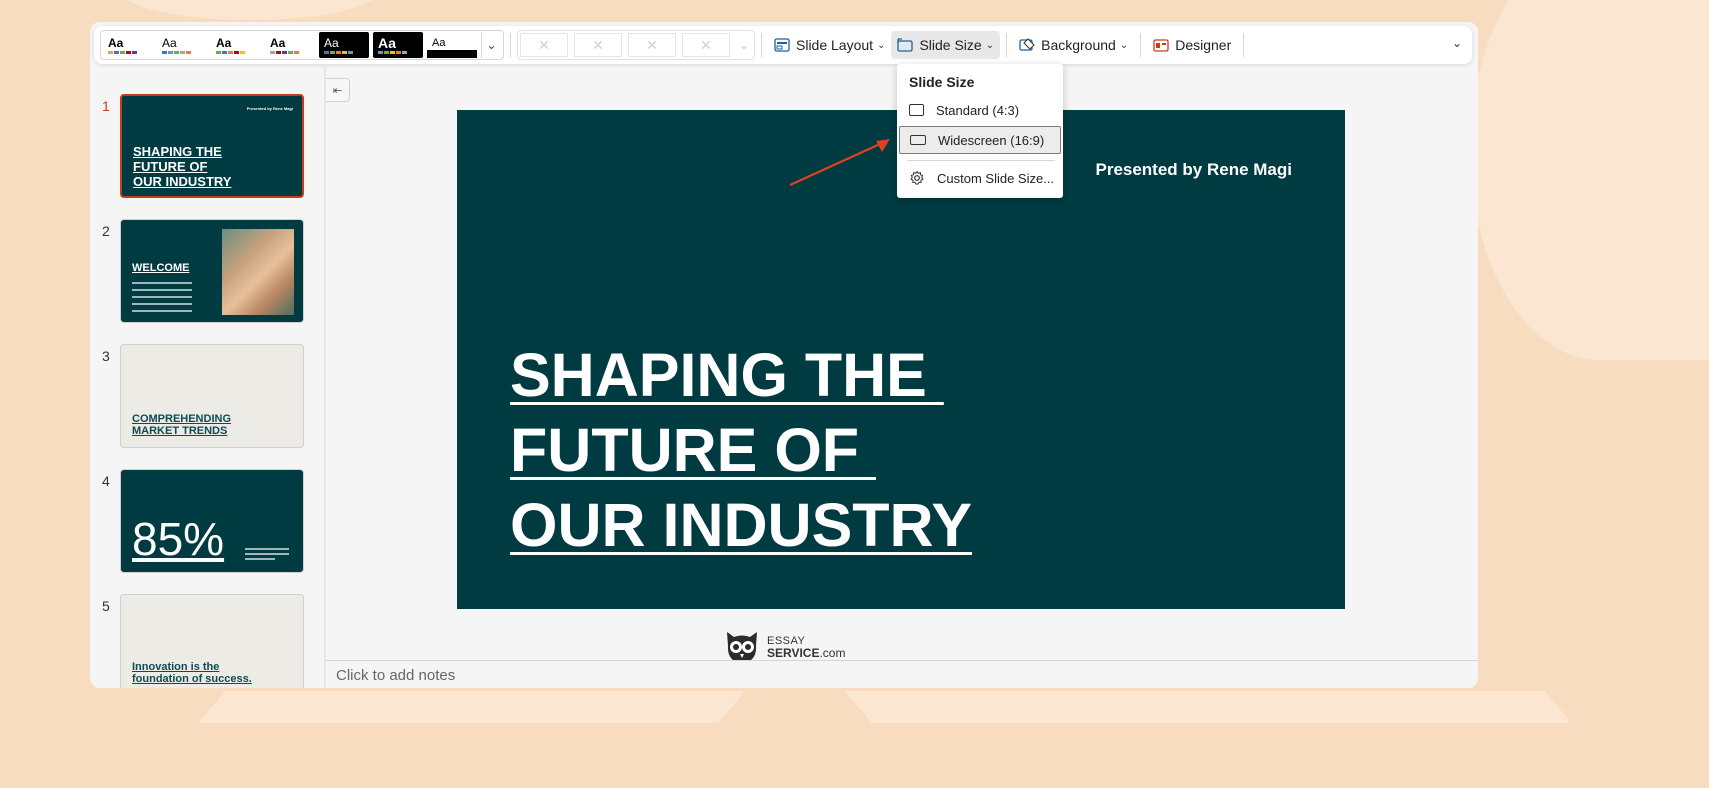  I want to click on slide-layout-icon, so click(782, 45).